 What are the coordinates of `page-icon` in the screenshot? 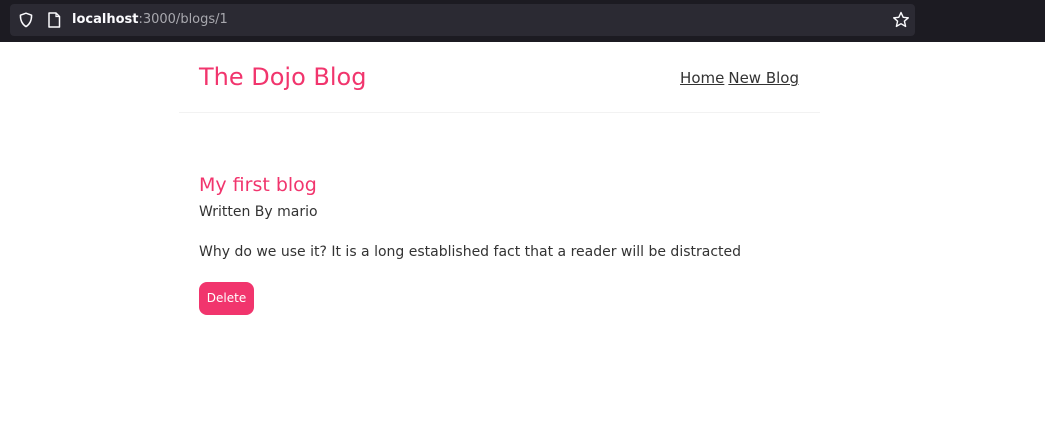 It's located at (54, 20).